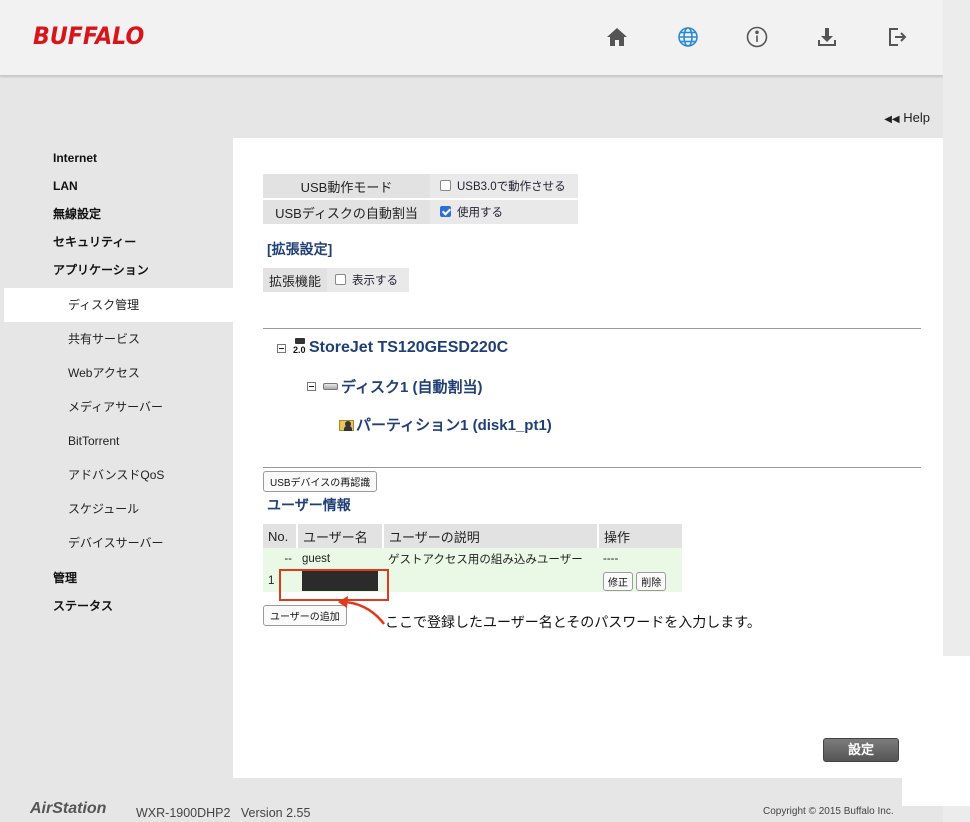 Image resolution: width=970 pixels, height=822 pixels. What do you see at coordinates (116, 218) in the screenshot?
I see `sidebar-item-wireless: 無線設定` at bounding box center [116, 218].